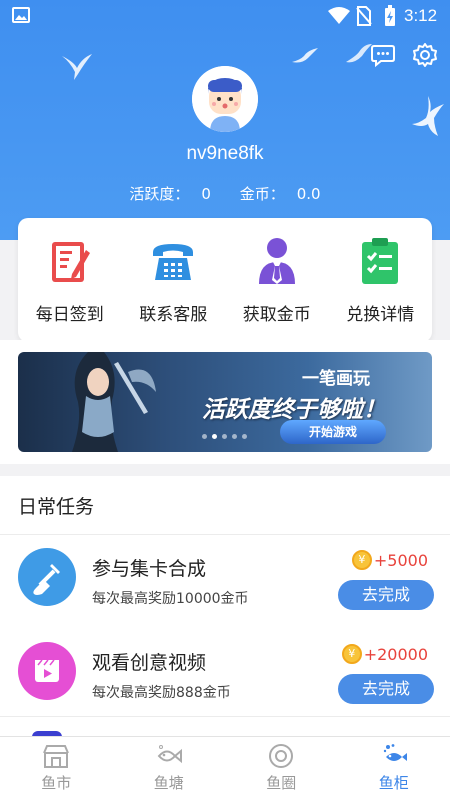 The image size is (450, 800). What do you see at coordinates (308, 194) in the screenshot?
I see `coins-value: 0.0` at bounding box center [308, 194].